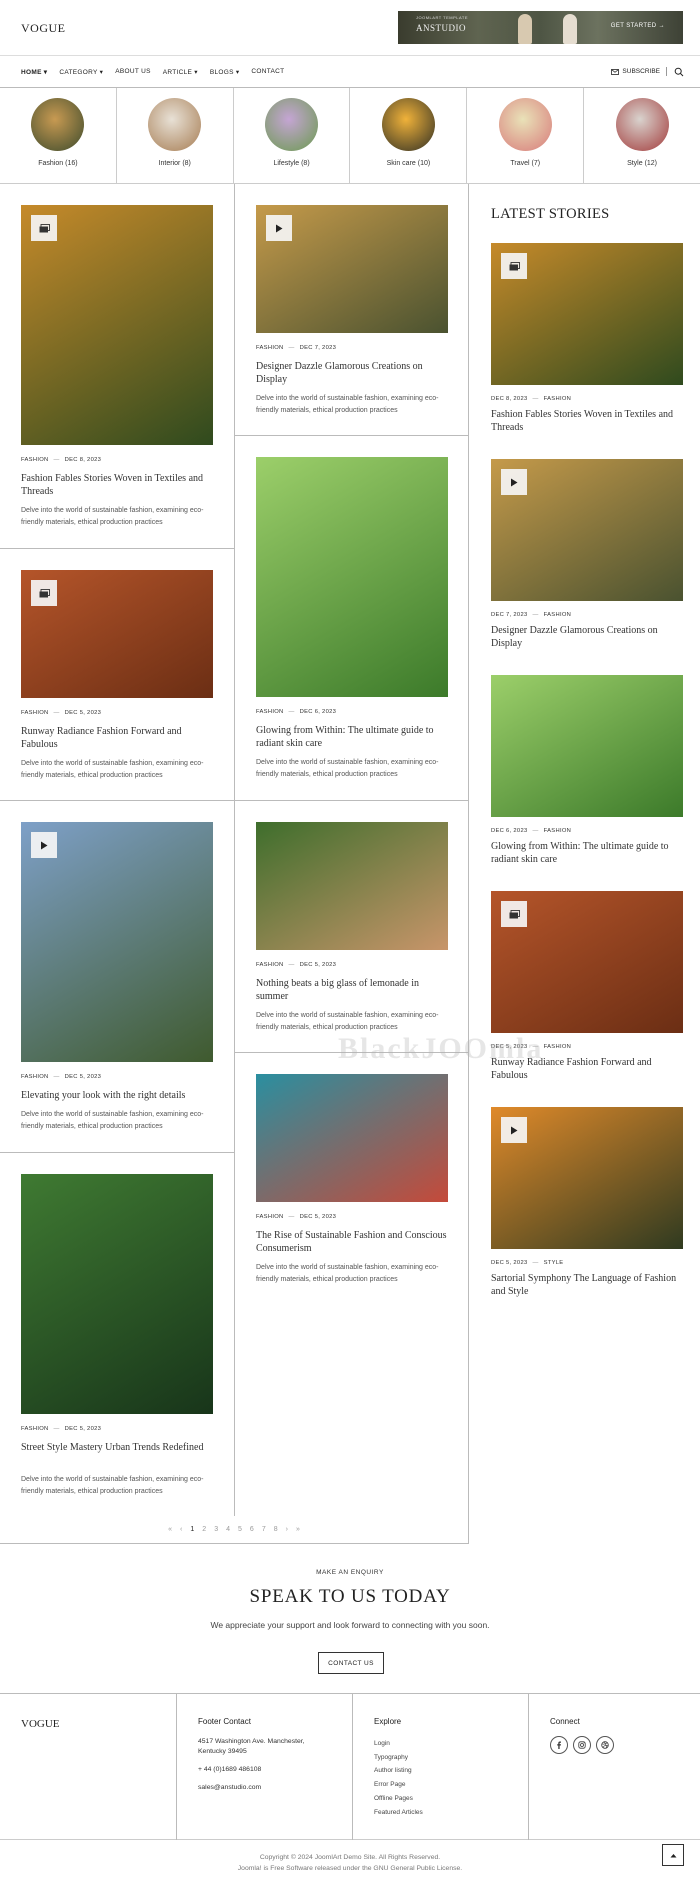 The height and width of the screenshot is (1882, 700). I want to click on nav-item-blogs: BLOGS ▾, so click(225, 72).